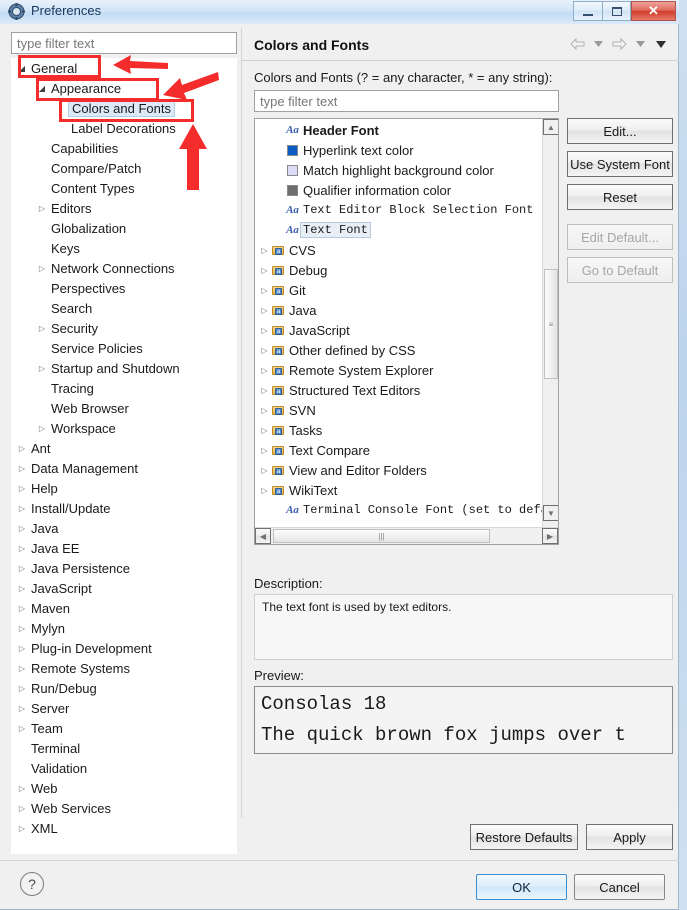  Describe the element at coordinates (398, 290) in the screenshot. I see `font-tree-item-git: ▷ a Git` at that location.